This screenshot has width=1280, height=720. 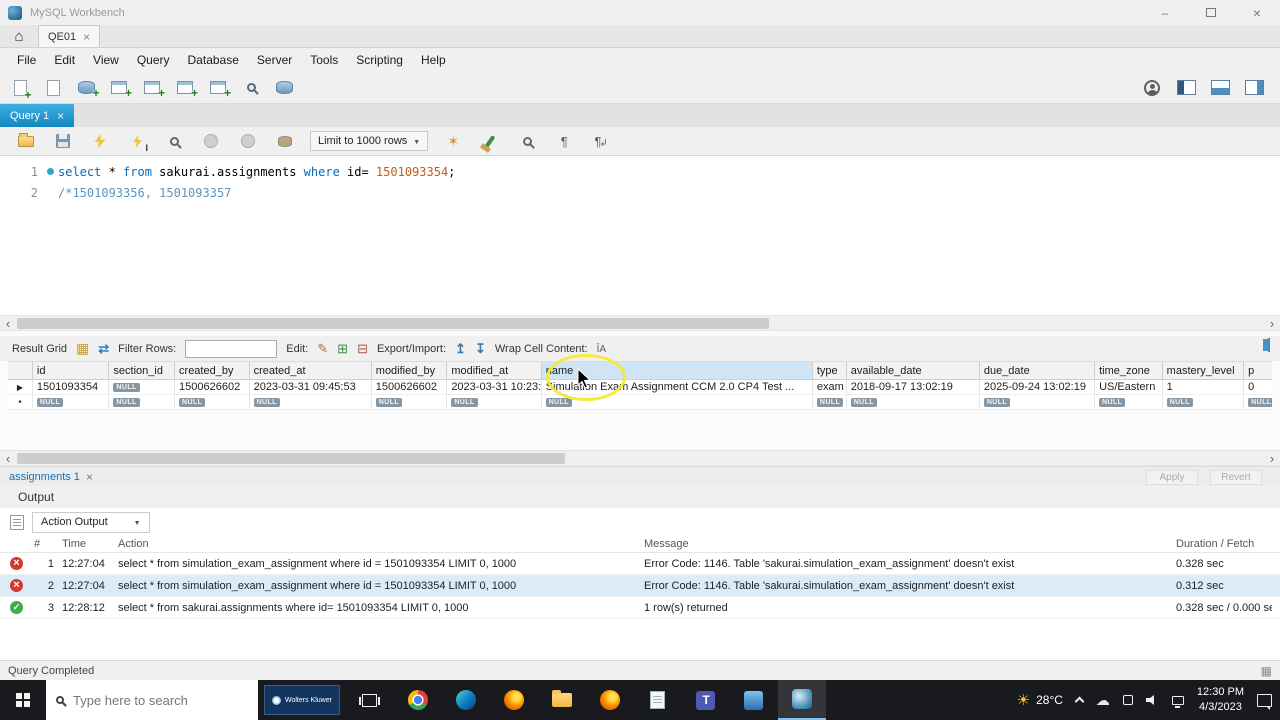 What do you see at coordinates (494, 402) in the screenshot?
I see `cell-modified-at: NULL` at bounding box center [494, 402].